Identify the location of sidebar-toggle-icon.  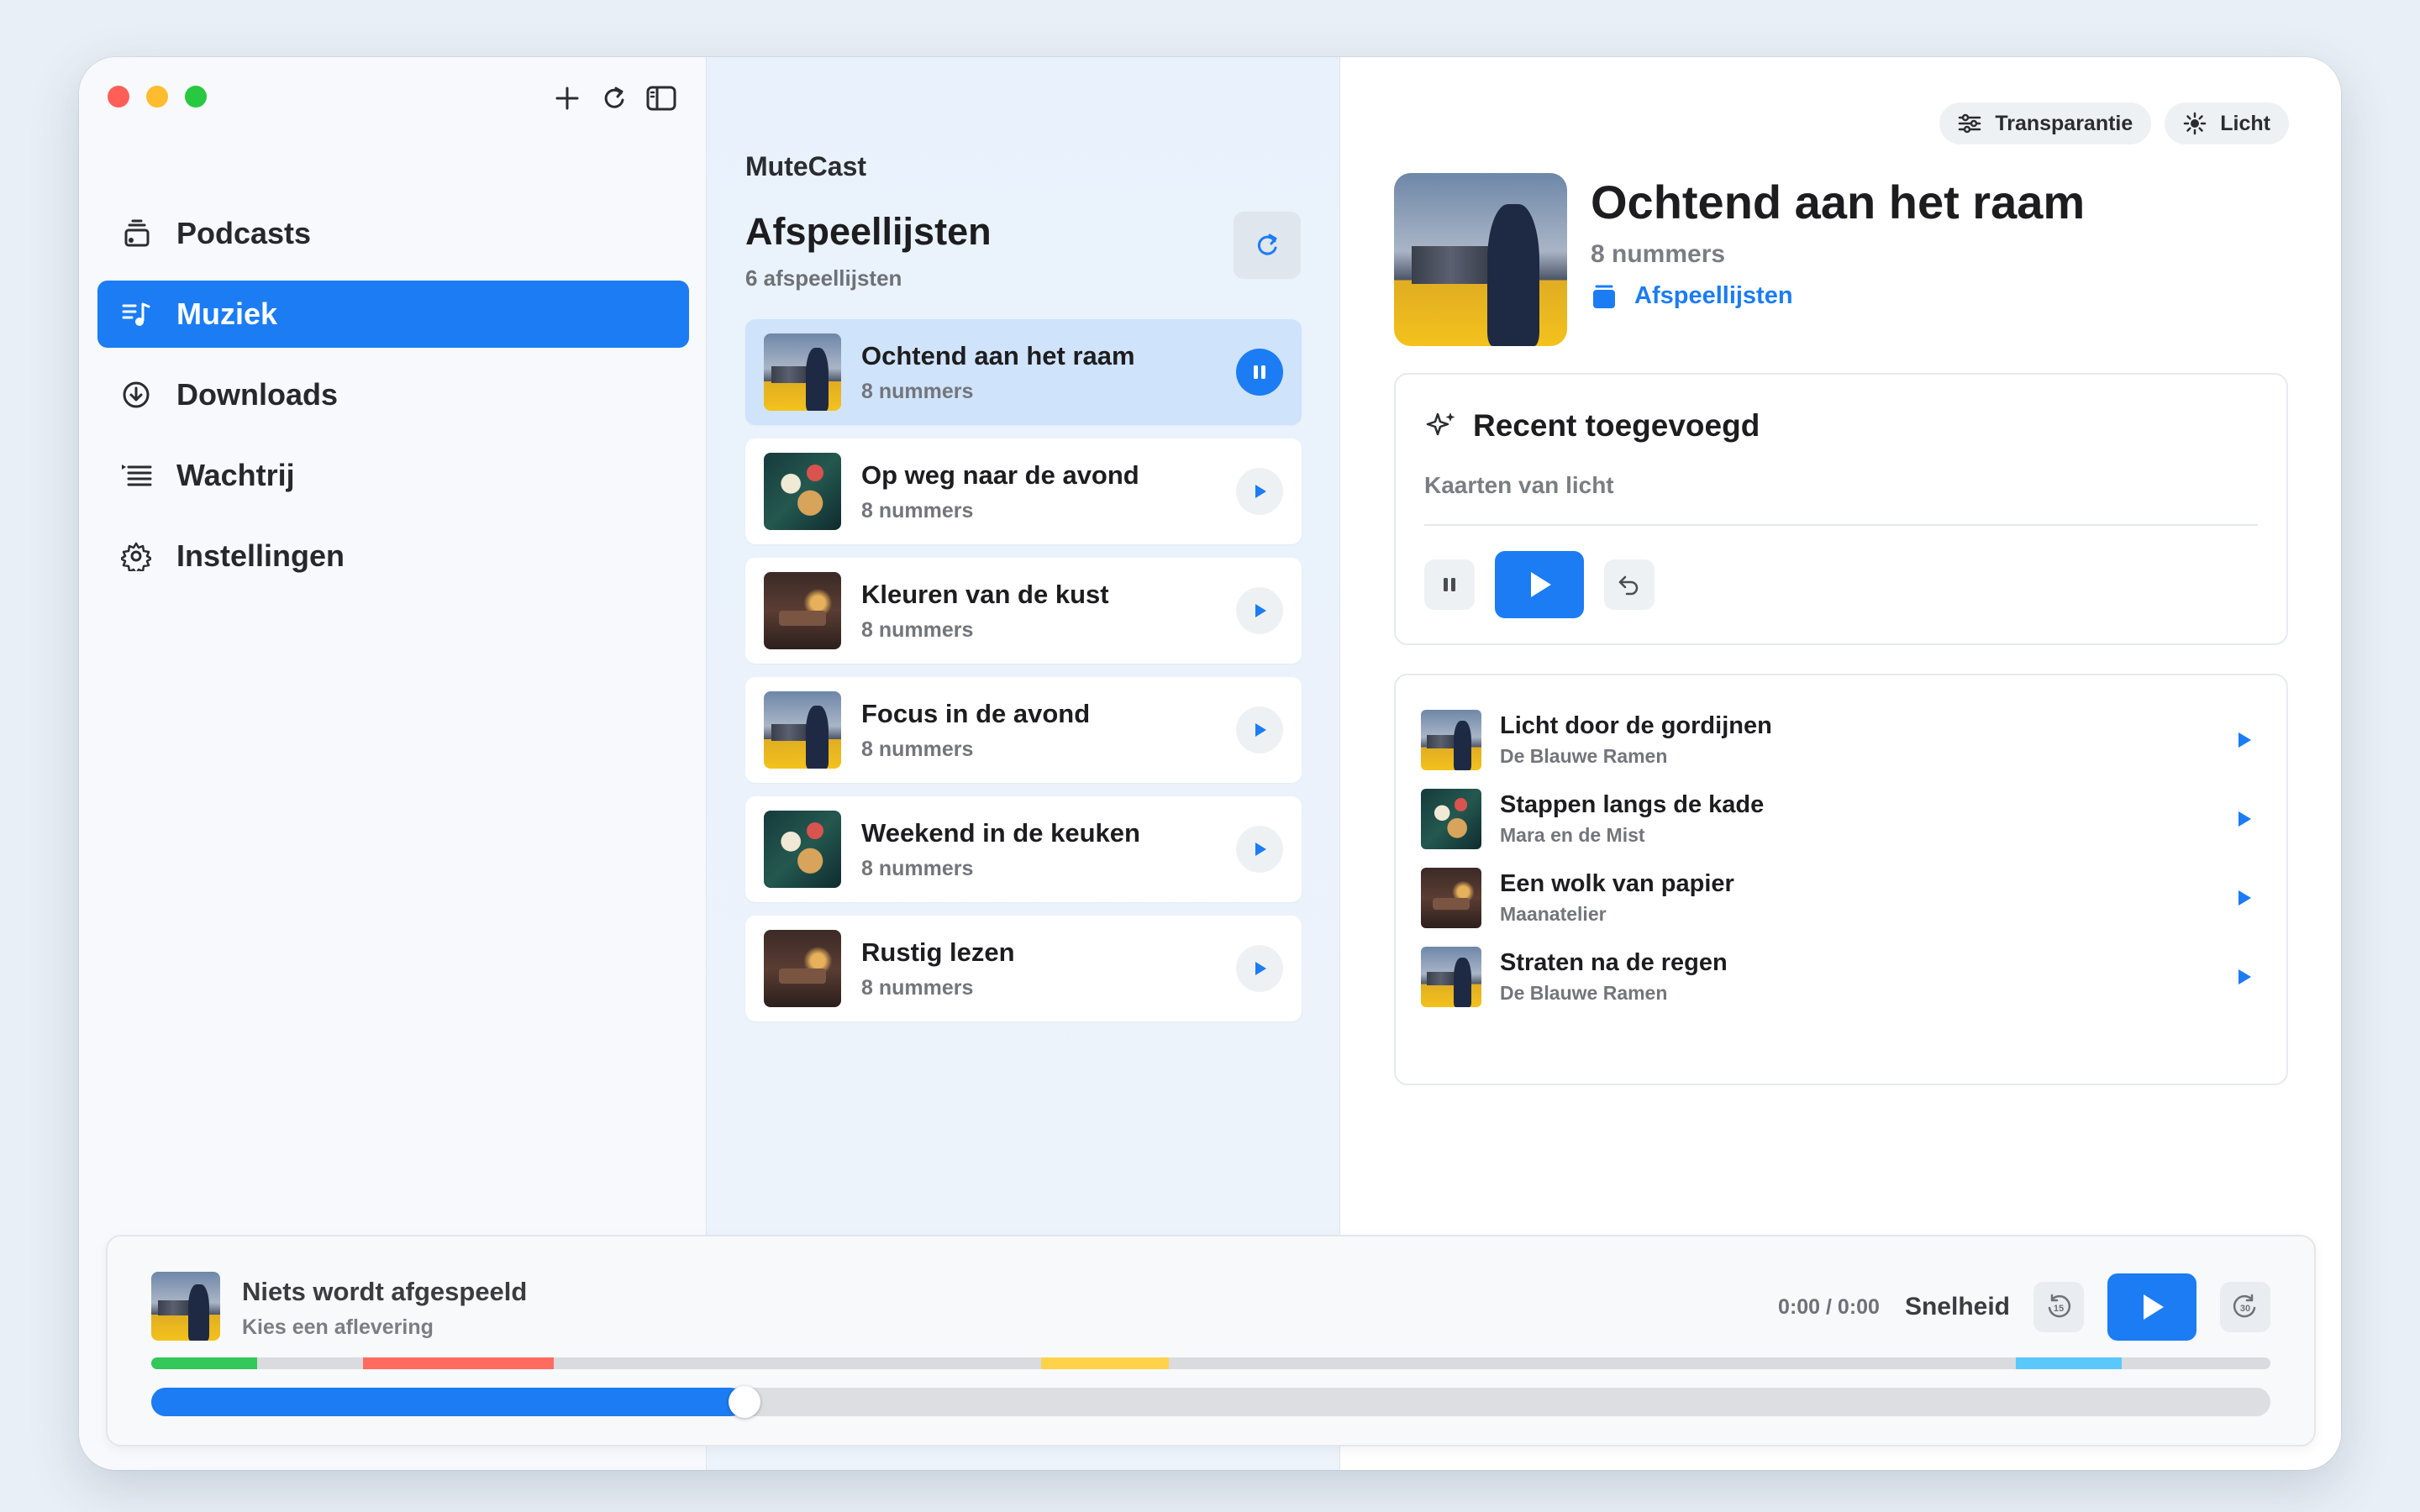
(661, 98).